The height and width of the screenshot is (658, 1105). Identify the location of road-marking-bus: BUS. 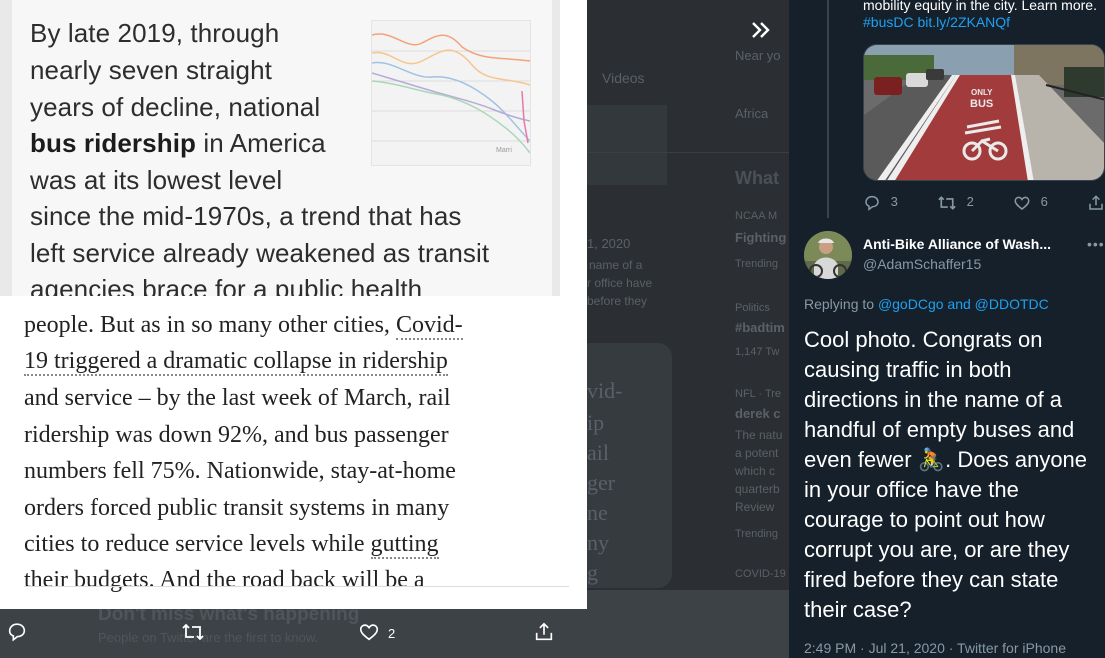
(981, 104).